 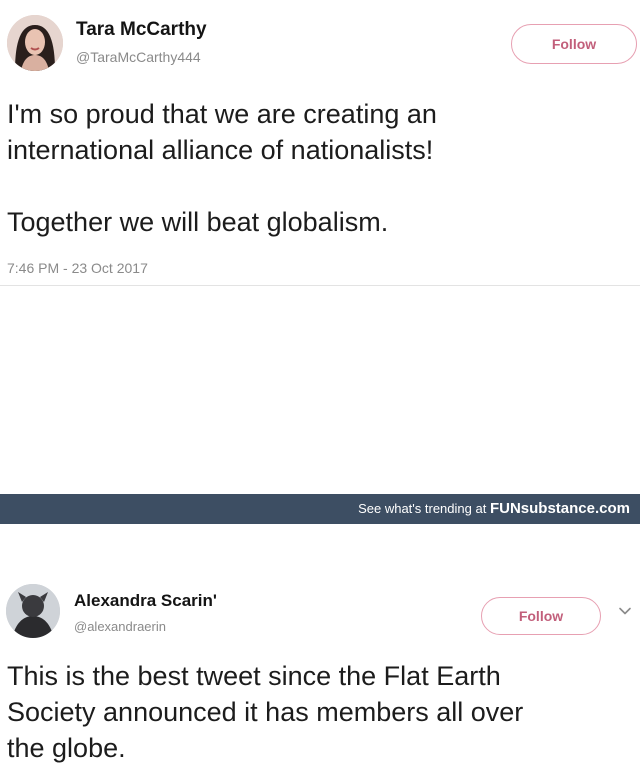 I want to click on footer-banner: See what's trending at FUNsubstance.com, so click(x=320, y=509).